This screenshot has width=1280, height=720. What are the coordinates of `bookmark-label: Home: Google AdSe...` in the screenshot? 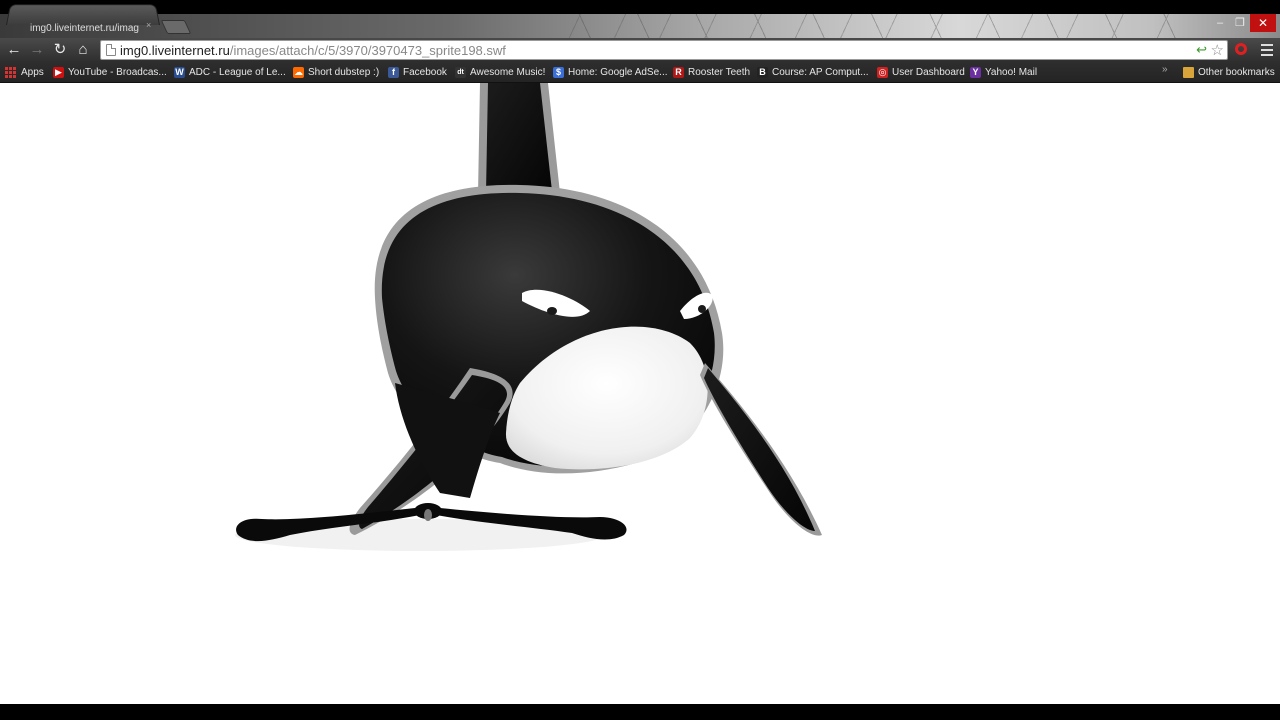 It's located at (618, 72).